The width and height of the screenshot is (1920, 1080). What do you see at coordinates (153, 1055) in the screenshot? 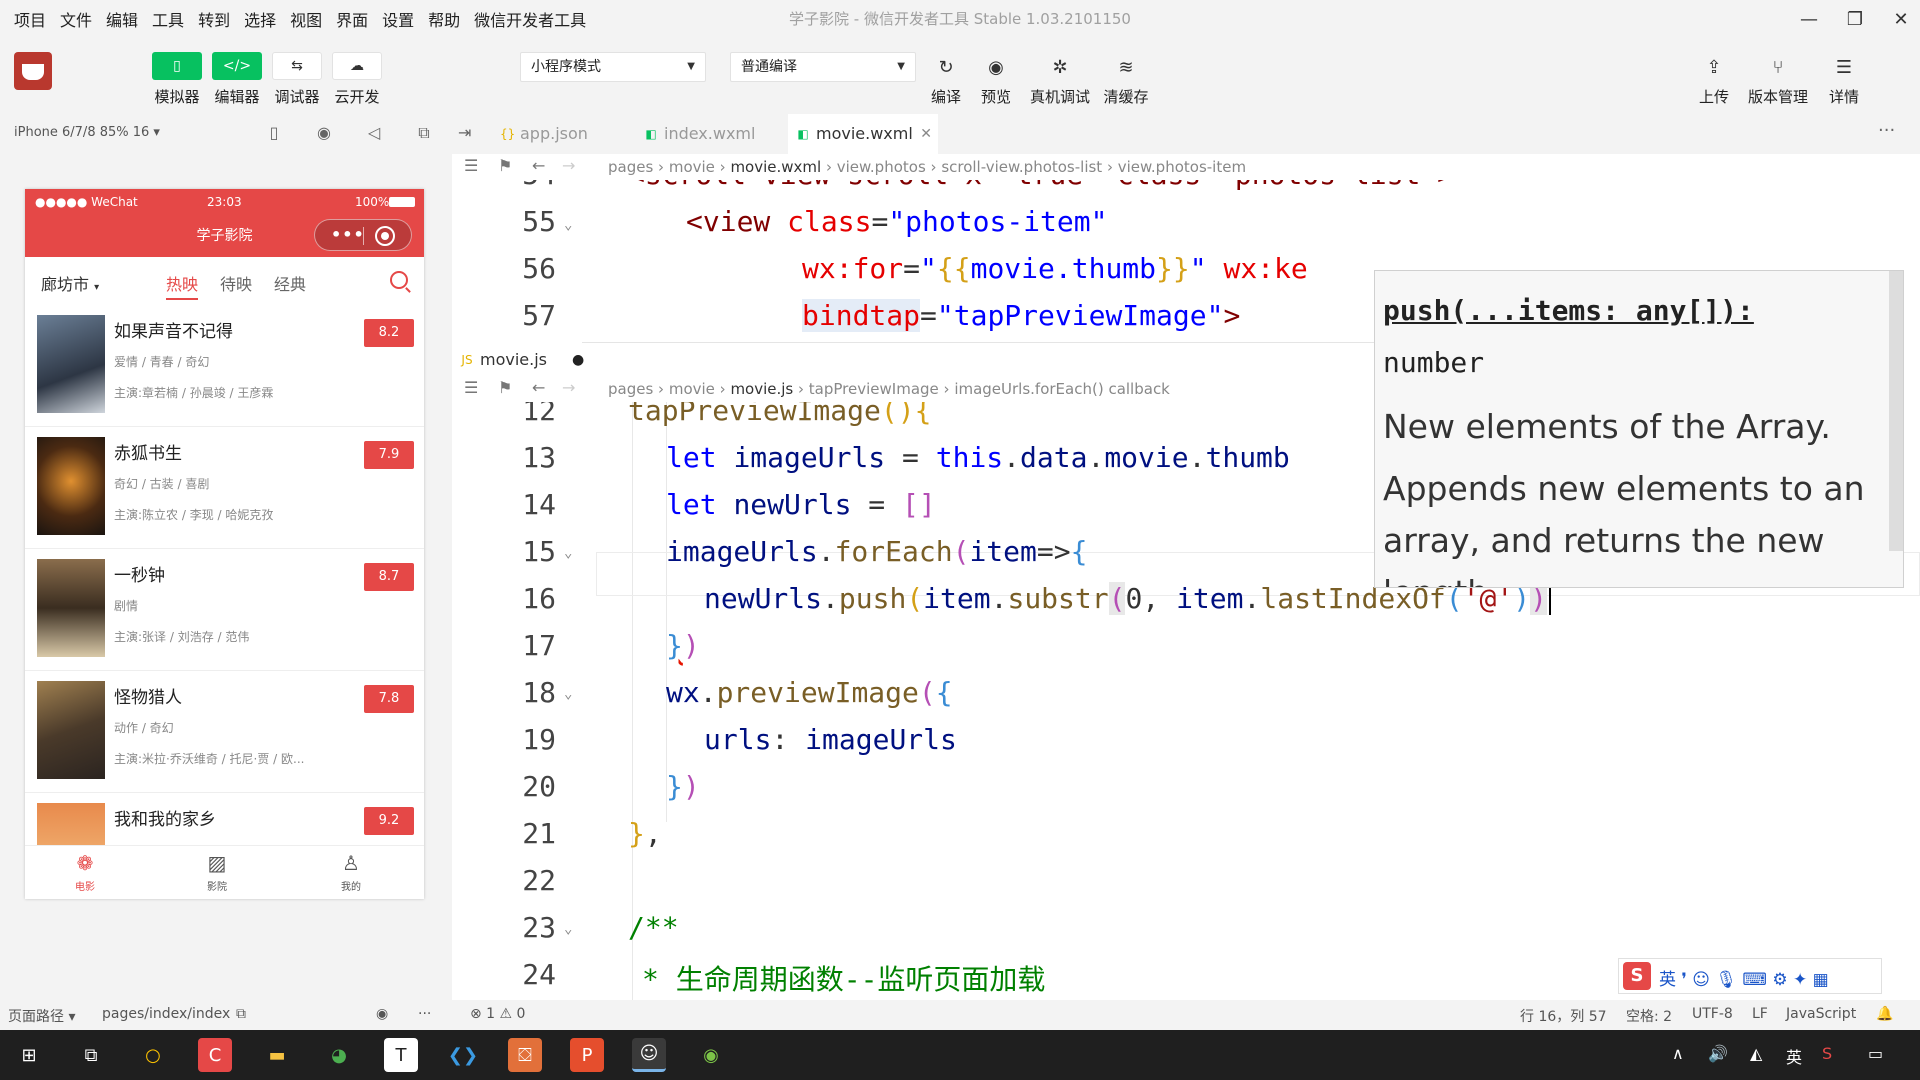
I see `cortana-icon: ○` at bounding box center [153, 1055].